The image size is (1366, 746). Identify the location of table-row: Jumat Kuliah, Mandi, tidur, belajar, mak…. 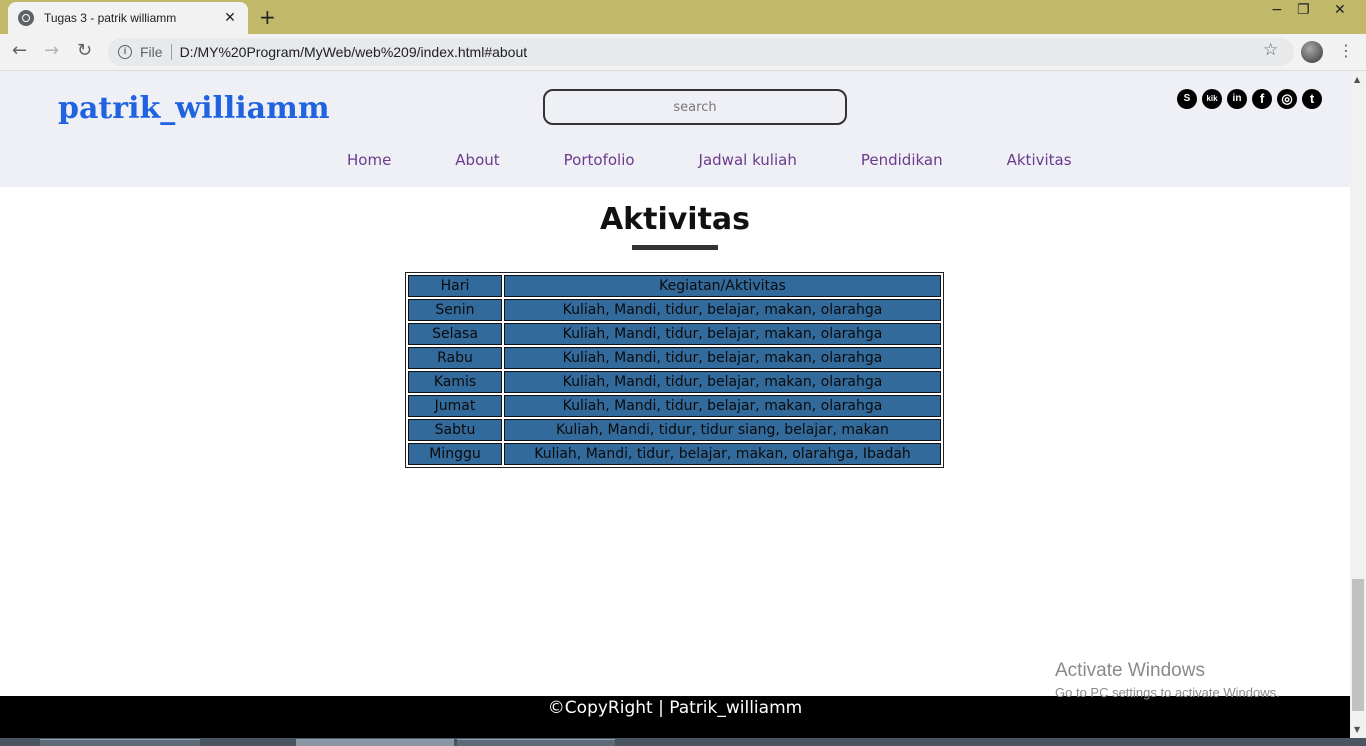
(674, 406).